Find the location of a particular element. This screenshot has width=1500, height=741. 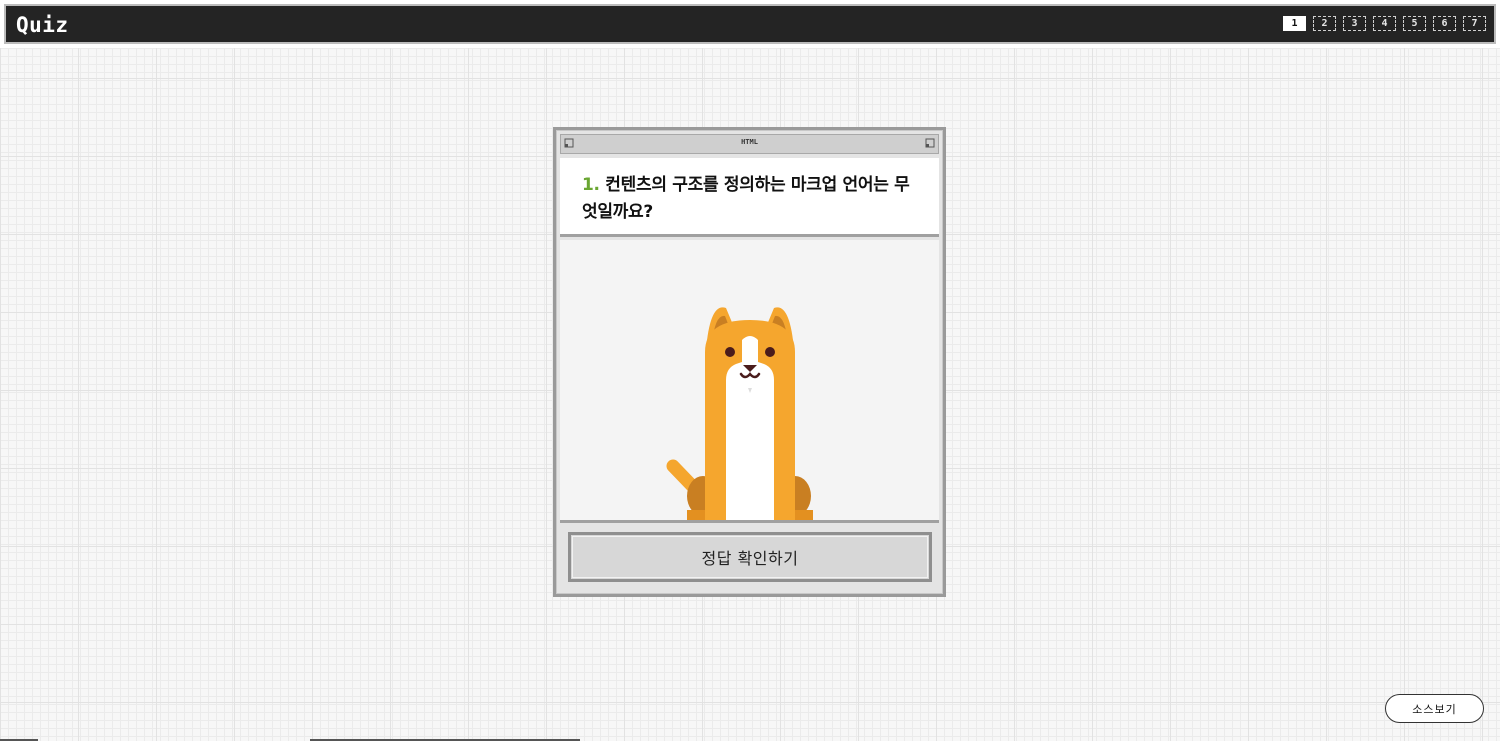

question-number: 1. is located at coordinates (591, 185).